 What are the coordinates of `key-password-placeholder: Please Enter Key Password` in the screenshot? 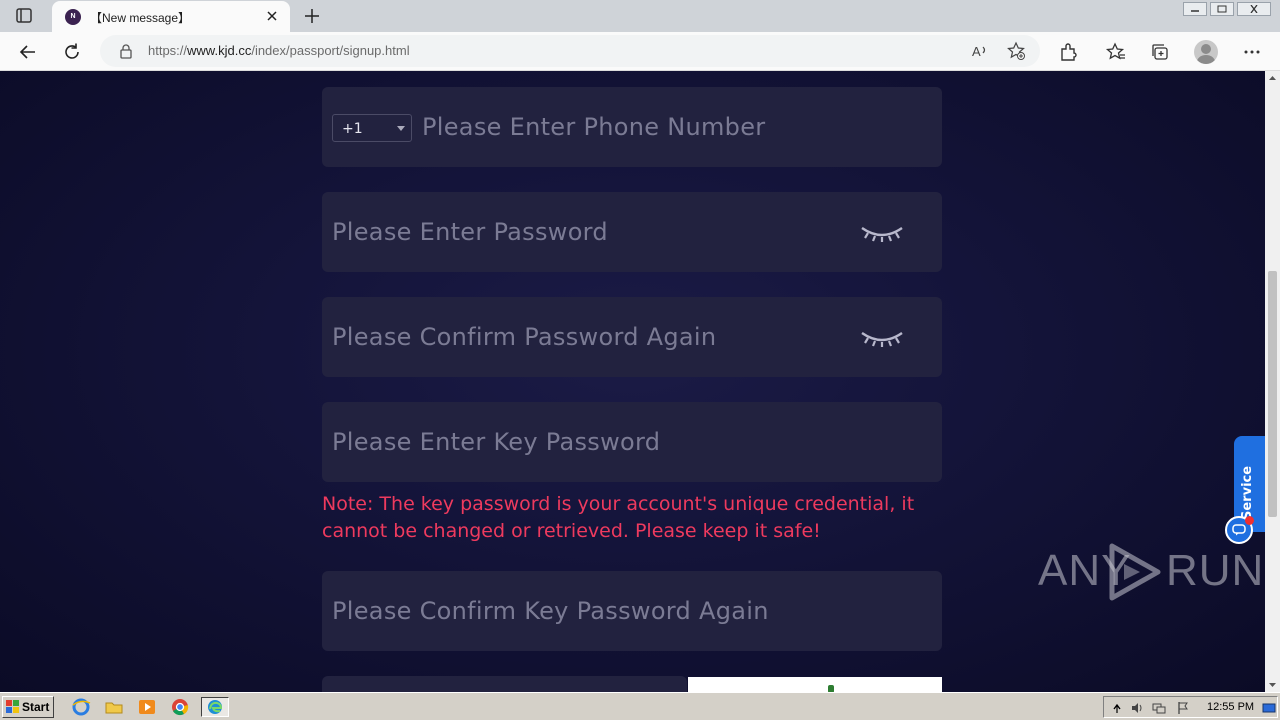 It's located at (496, 442).